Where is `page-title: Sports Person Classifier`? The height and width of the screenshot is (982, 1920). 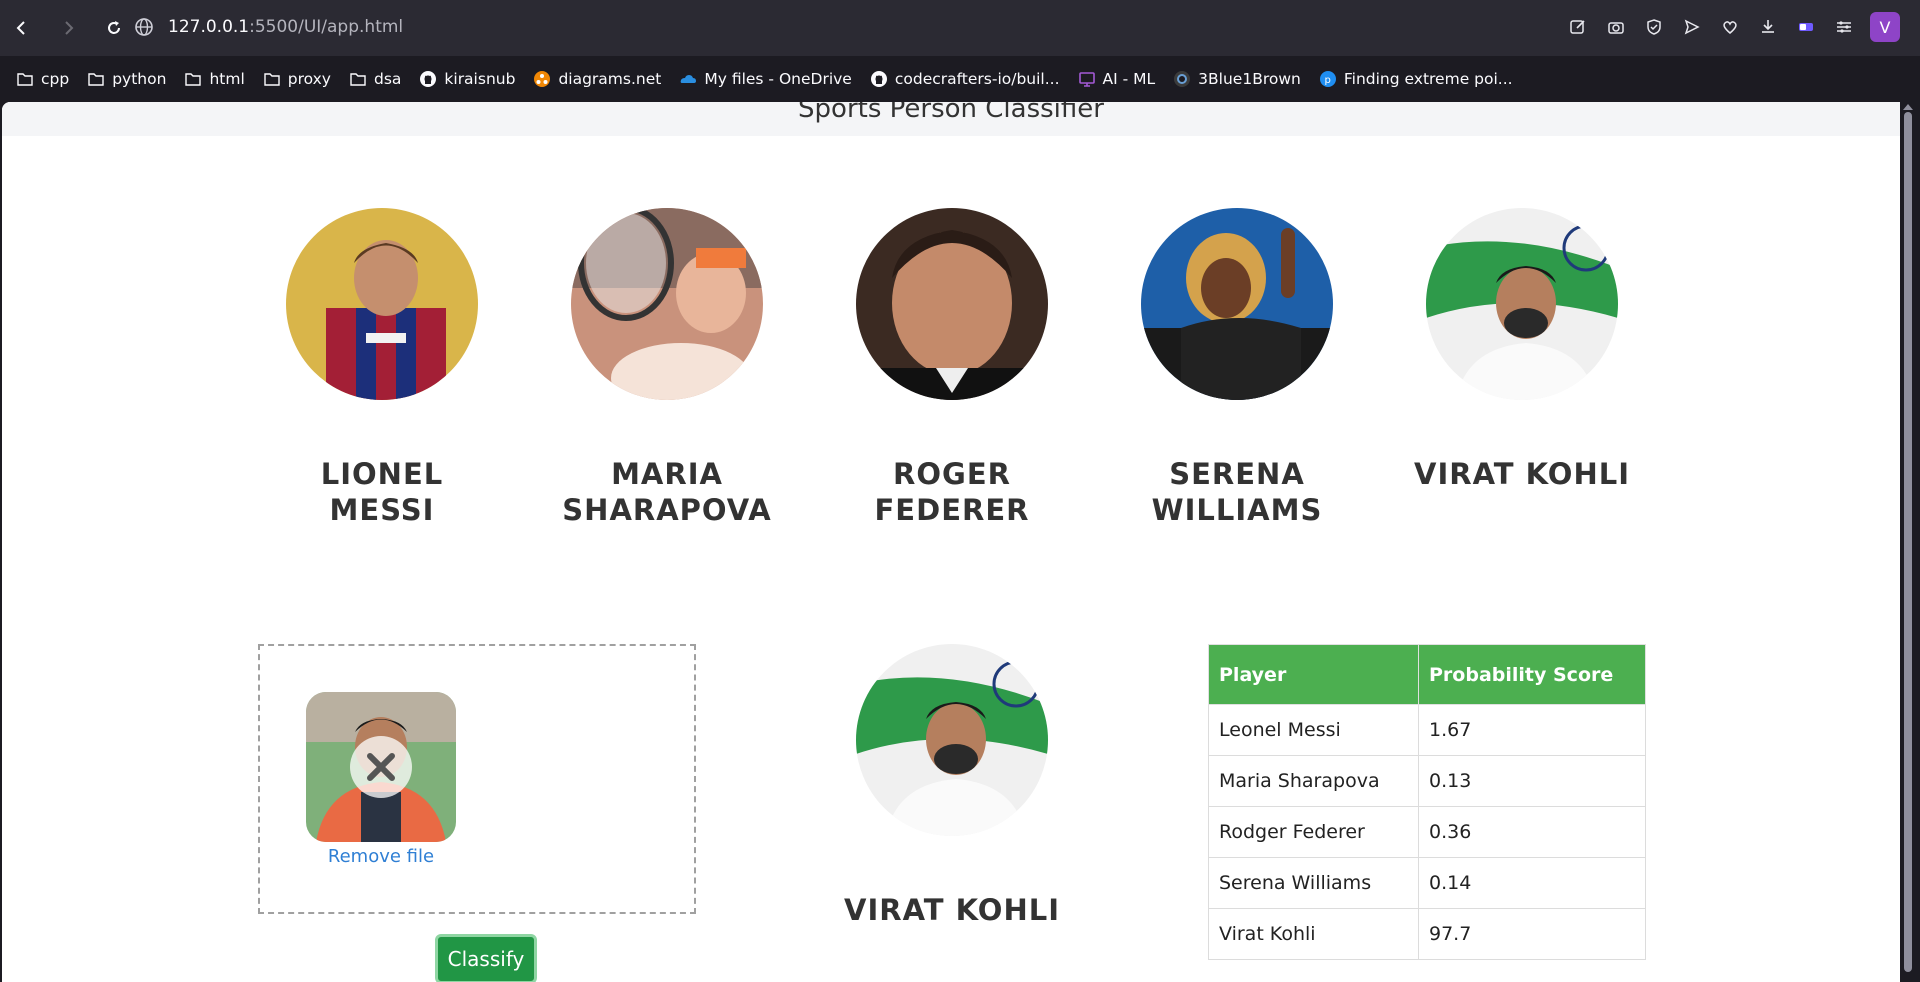 page-title: Sports Person Classifier is located at coordinates (951, 113).